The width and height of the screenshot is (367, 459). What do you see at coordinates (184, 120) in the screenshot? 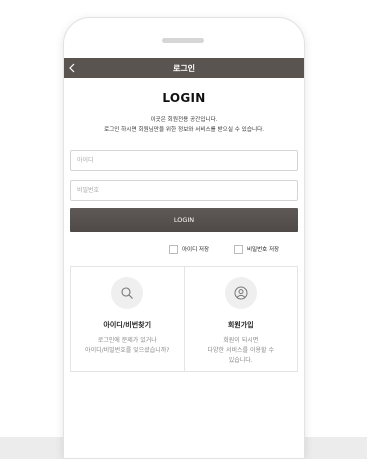
I see `login-description-line-1: 이곳은 회원전용 공간입니다.` at bounding box center [184, 120].